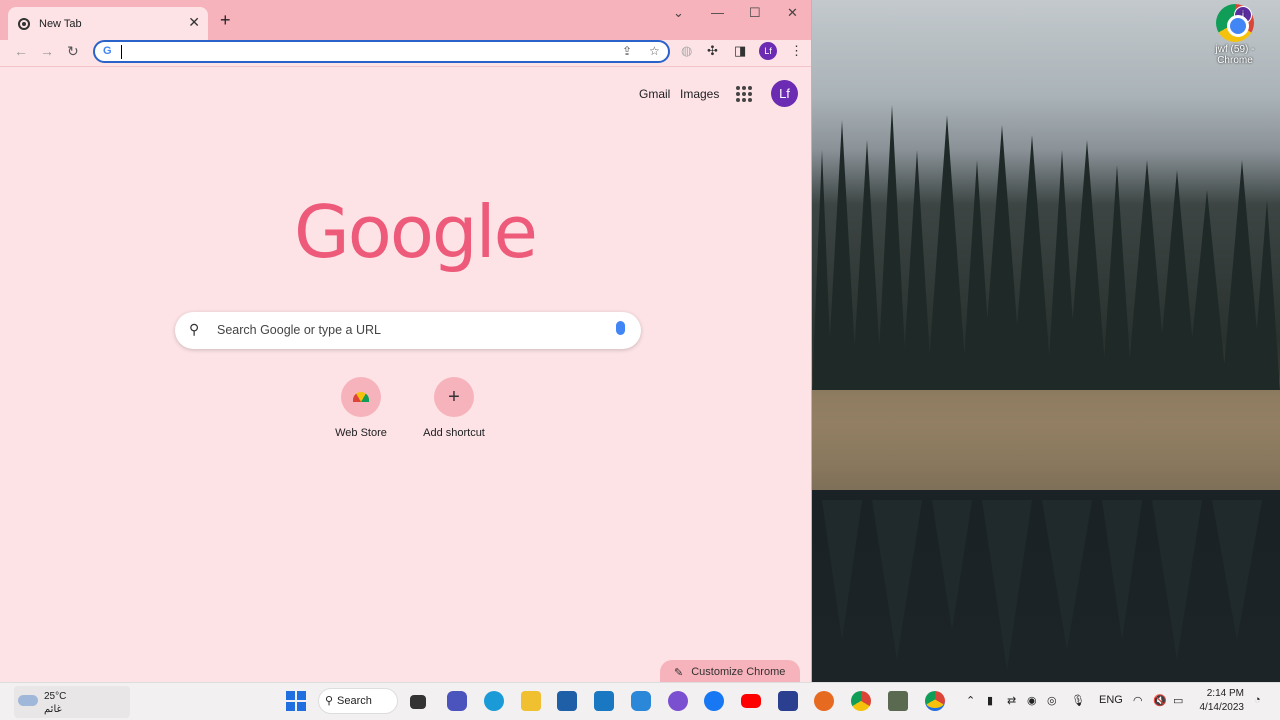 This screenshot has height=720, width=1280. What do you see at coordinates (792, 13) in the screenshot?
I see `close-window-button: ✕` at bounding box center [792, 13].